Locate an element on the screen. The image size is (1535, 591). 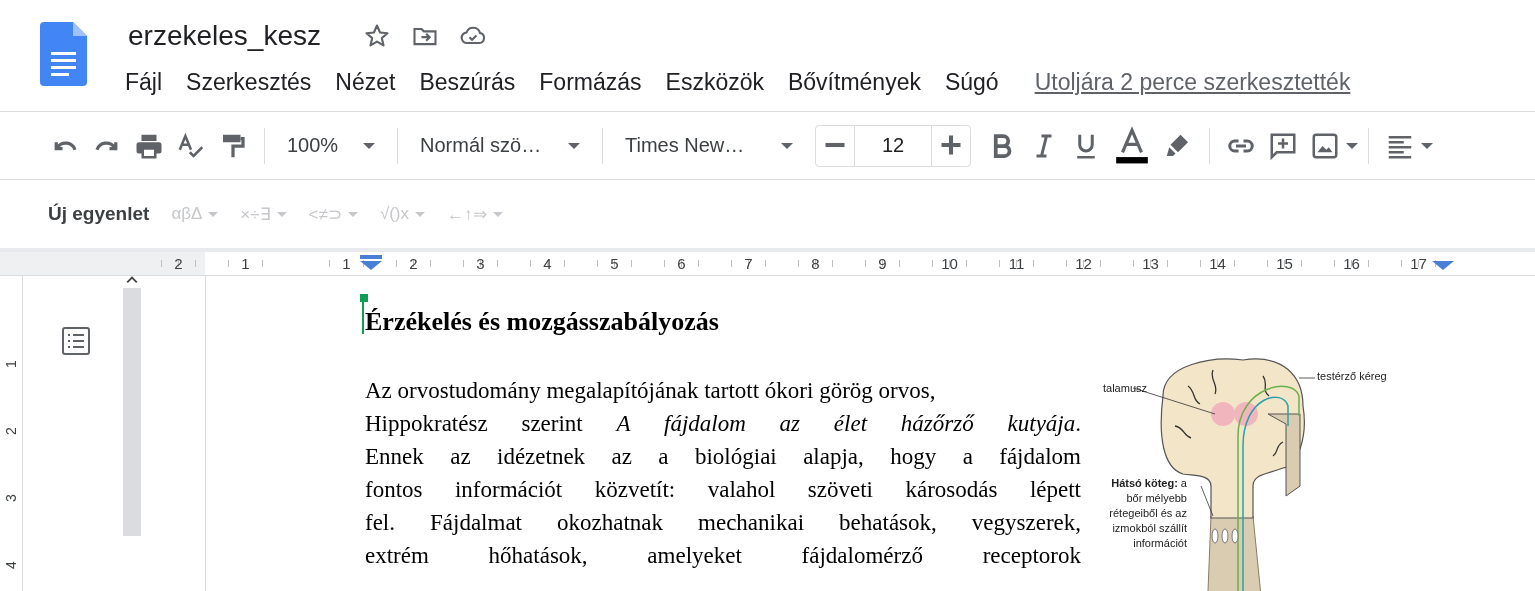
ruler-number: 12 is located at coordinates (1083, 263).